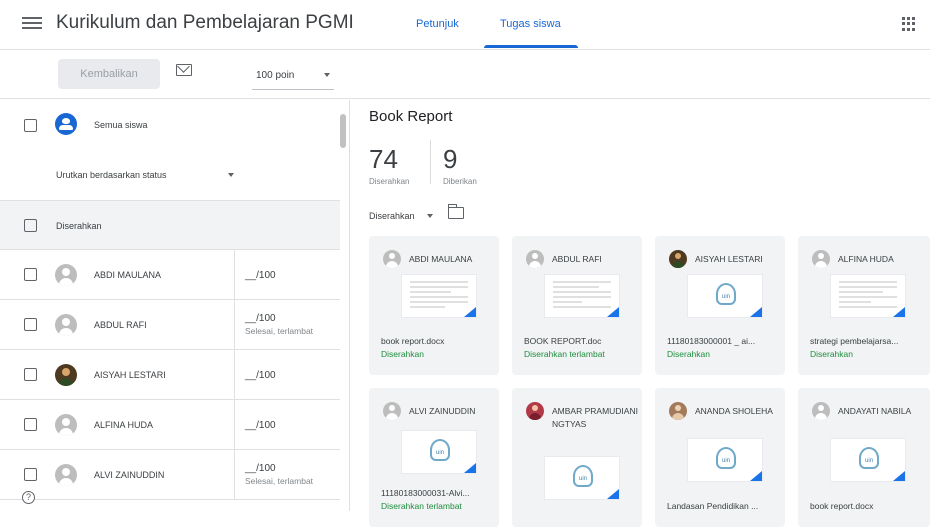 The height and width of the screenshot is (527, 930). I want to click on student-row: ABDI MAULANA __/100, so click(170, 275).